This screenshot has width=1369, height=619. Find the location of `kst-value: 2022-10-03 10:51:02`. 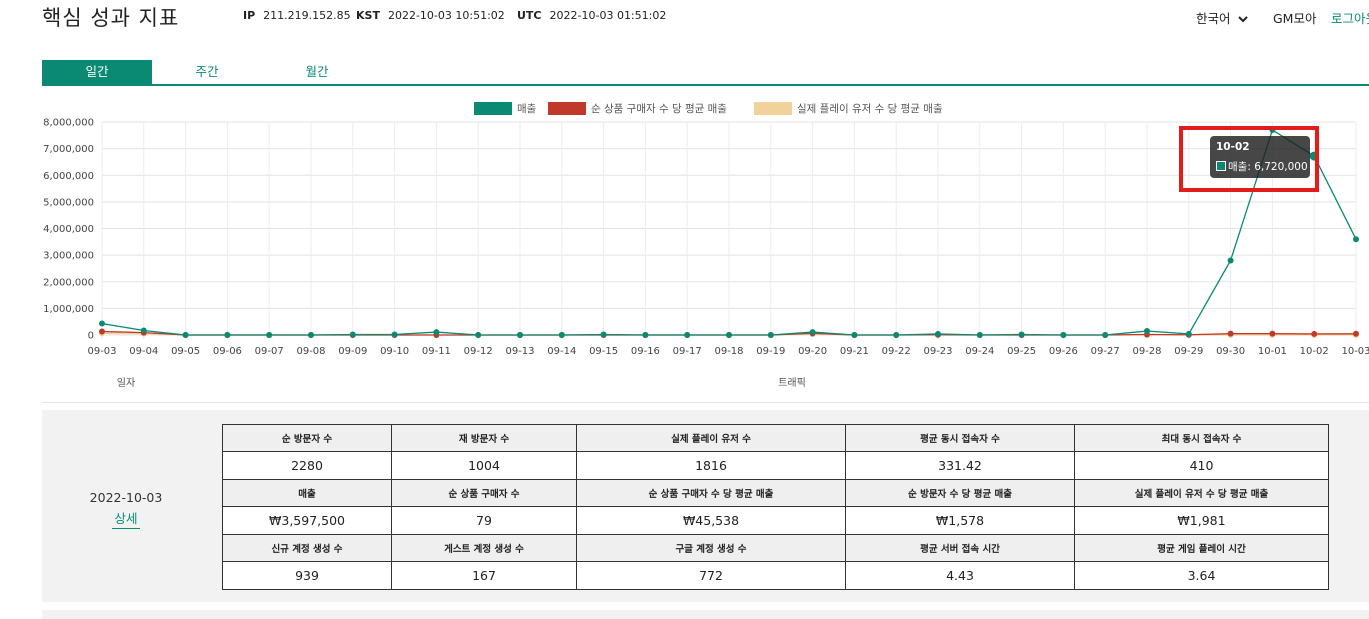

kst-value: 2022-10-03 10:51:02 is located at coordinates (446, 15).